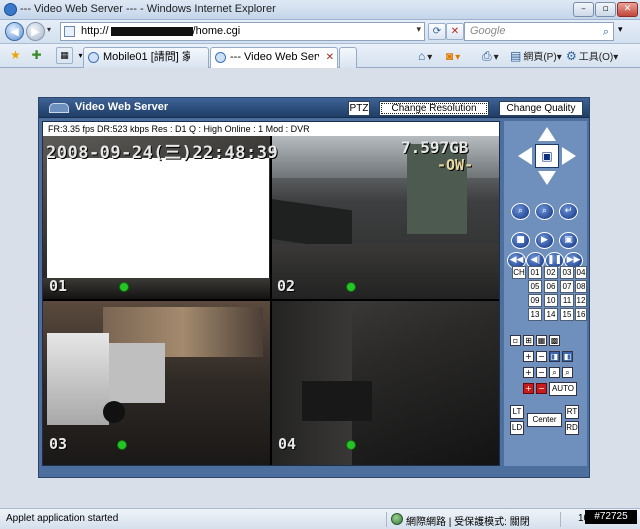  Describe the element at coordinates (567, 314) in the screenshot. I see `channel-button: 15` at that location.